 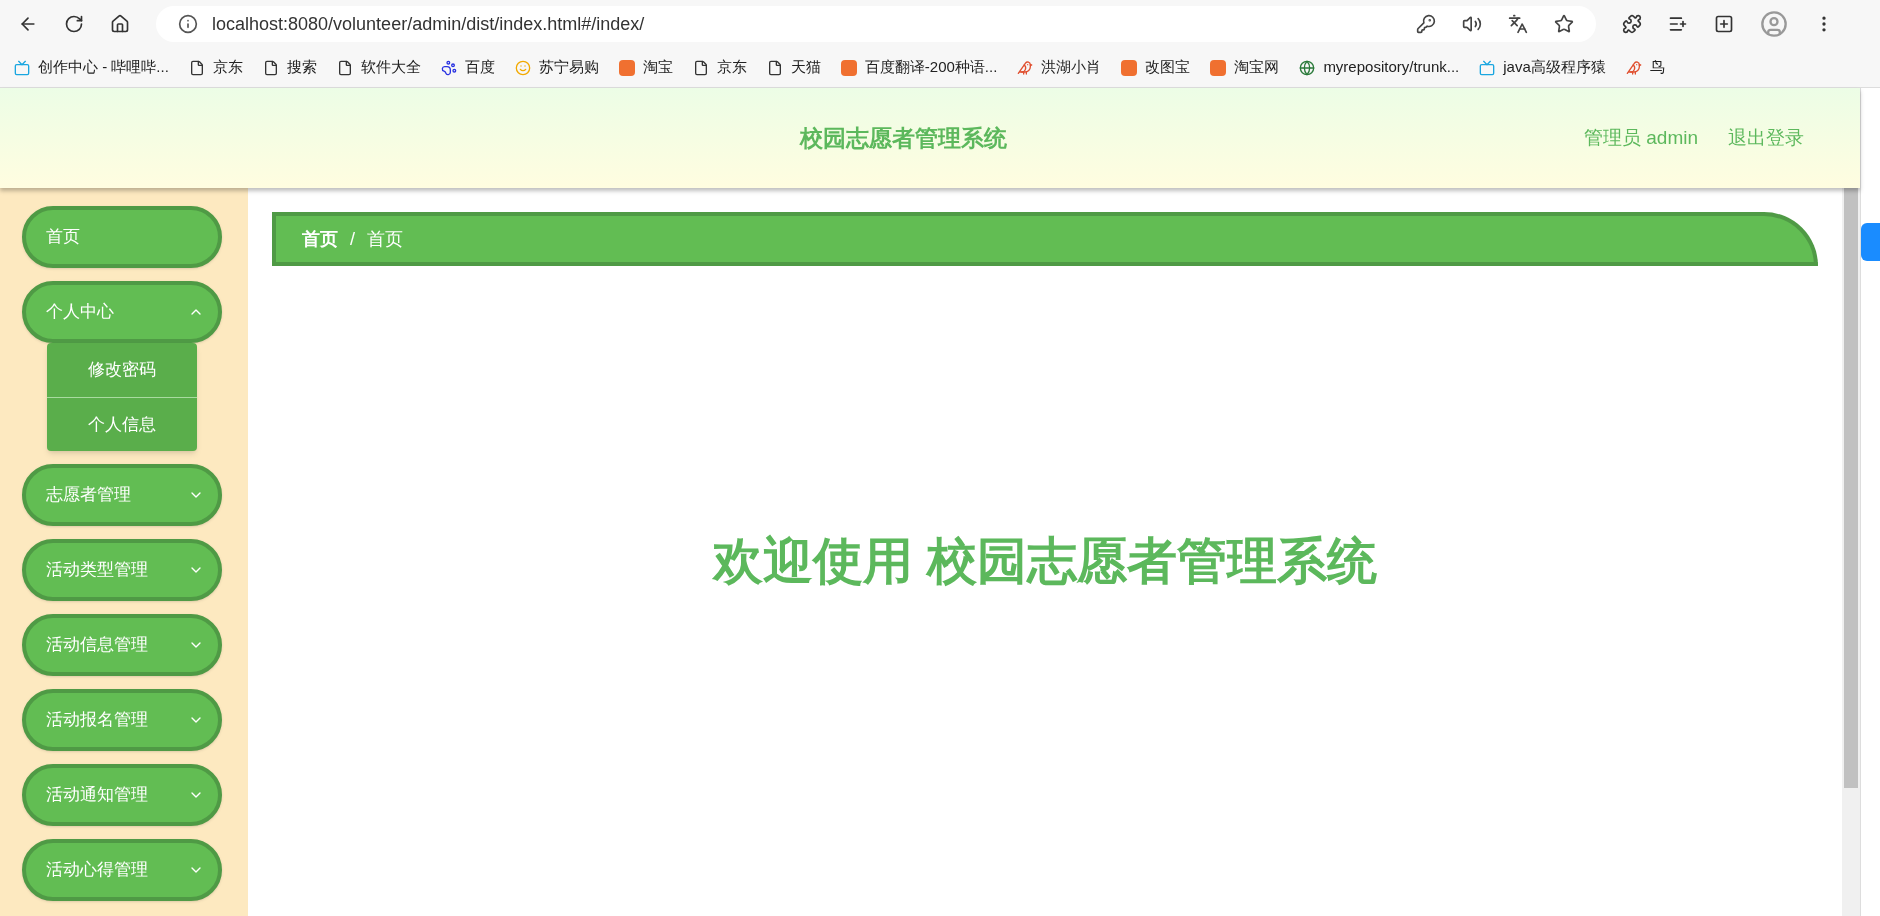 I want to click on home-icon, so click(x=120, y=24).